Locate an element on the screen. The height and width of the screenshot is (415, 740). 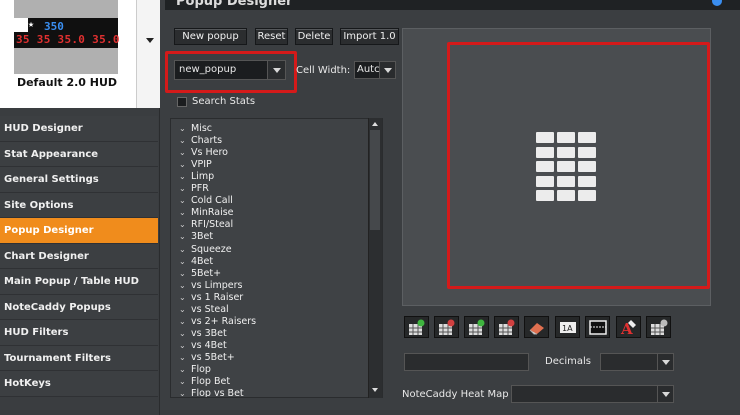
add-column-icon is located at coordinates (416, 327).